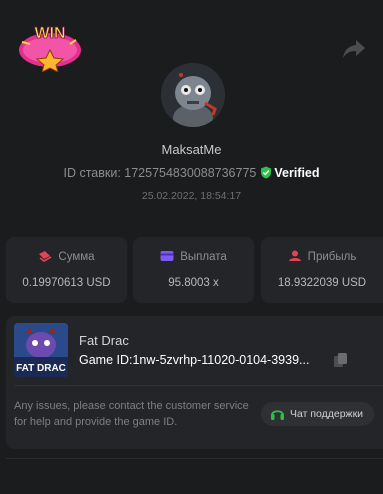 This screenshot has height=494, width=383. I want to click on game-title: Fat Drac, so click(104, 340).